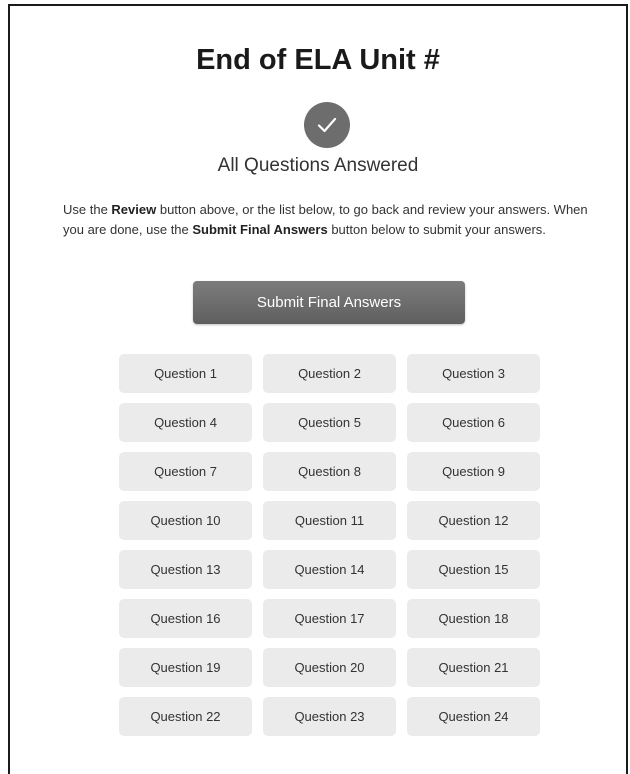  Describe the element at coordinates (329, 618) in the screenshot. I see `question-button: Question 17` at that location.